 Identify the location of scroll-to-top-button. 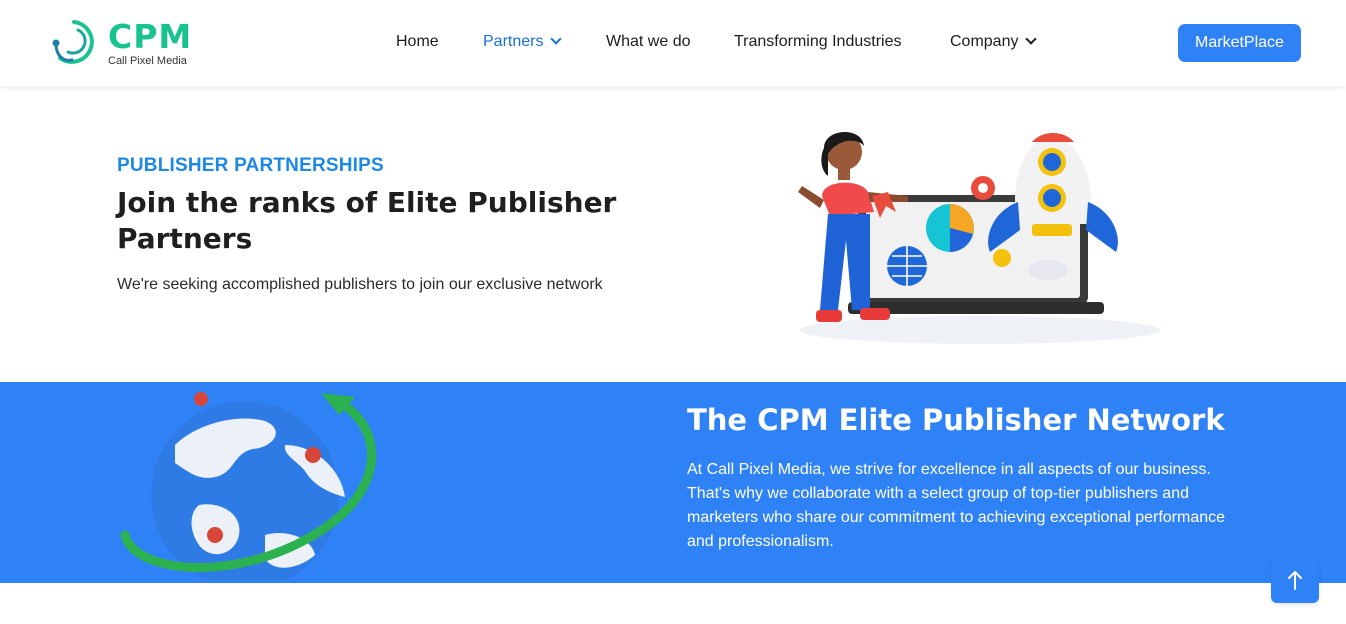
(1295, 579).